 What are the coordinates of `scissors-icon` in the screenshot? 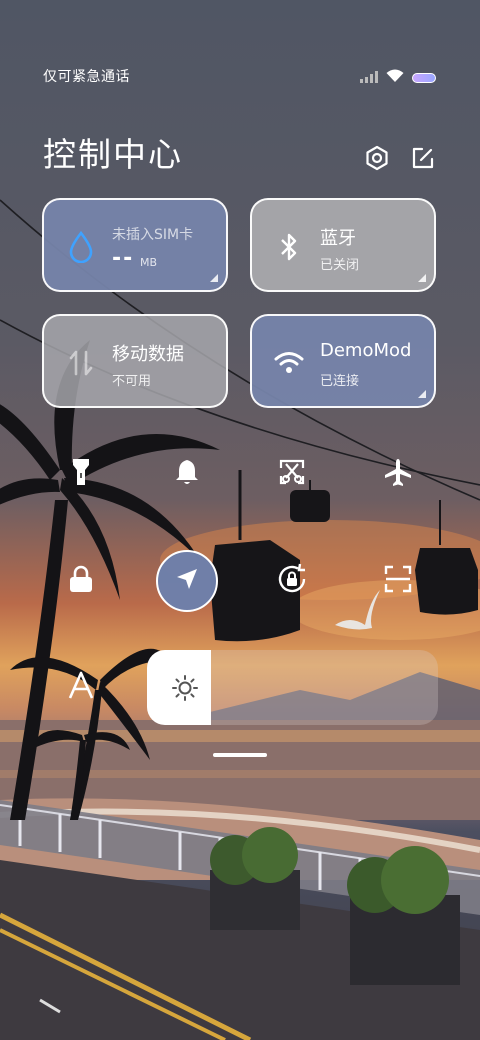 It's located at (292, 474).